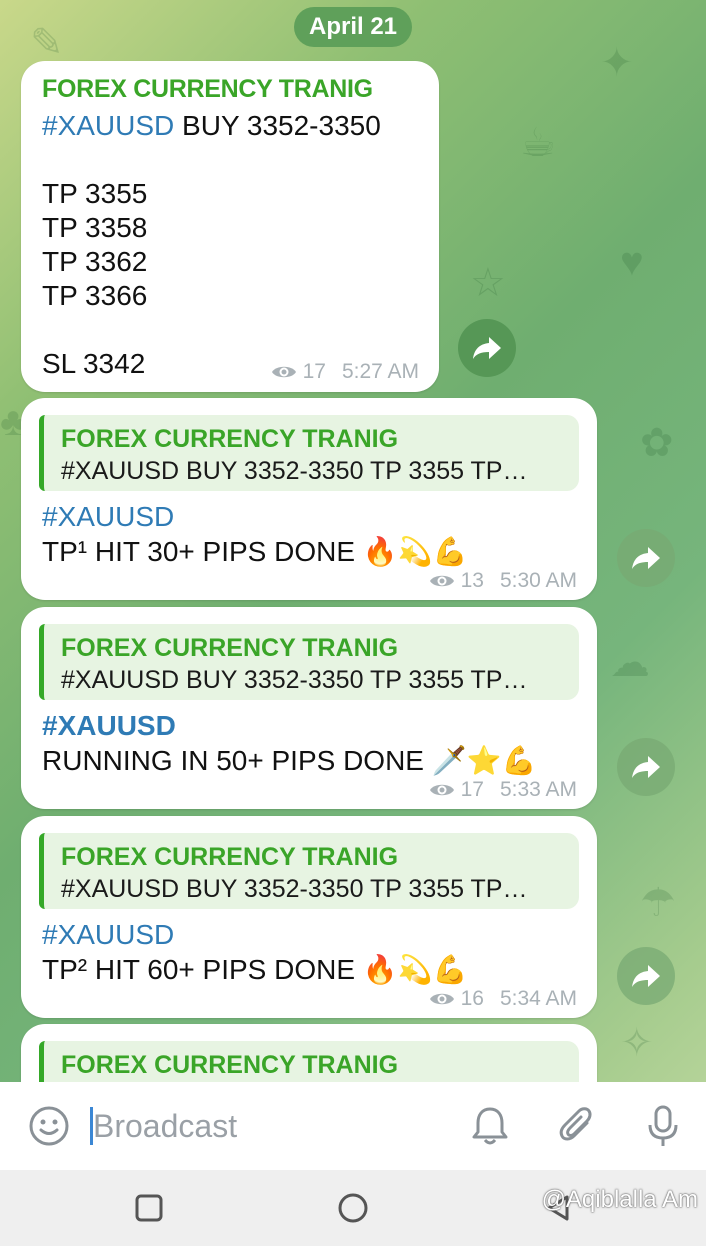 This screenshot has width=706, height=1246. Describe the element at coordinates (255, 551) in the screenshot. I see `message-text: TP¹ HIT 30+ PIPS DONE 🔥💫💪` at that location.